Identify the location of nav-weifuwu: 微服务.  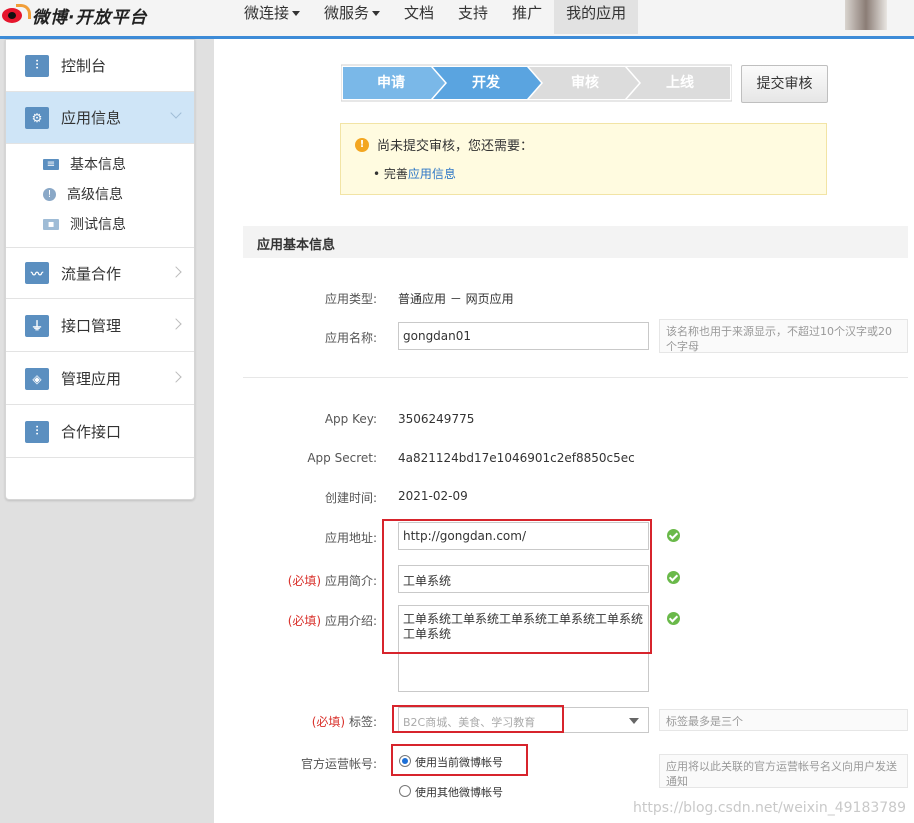
(352, 17).